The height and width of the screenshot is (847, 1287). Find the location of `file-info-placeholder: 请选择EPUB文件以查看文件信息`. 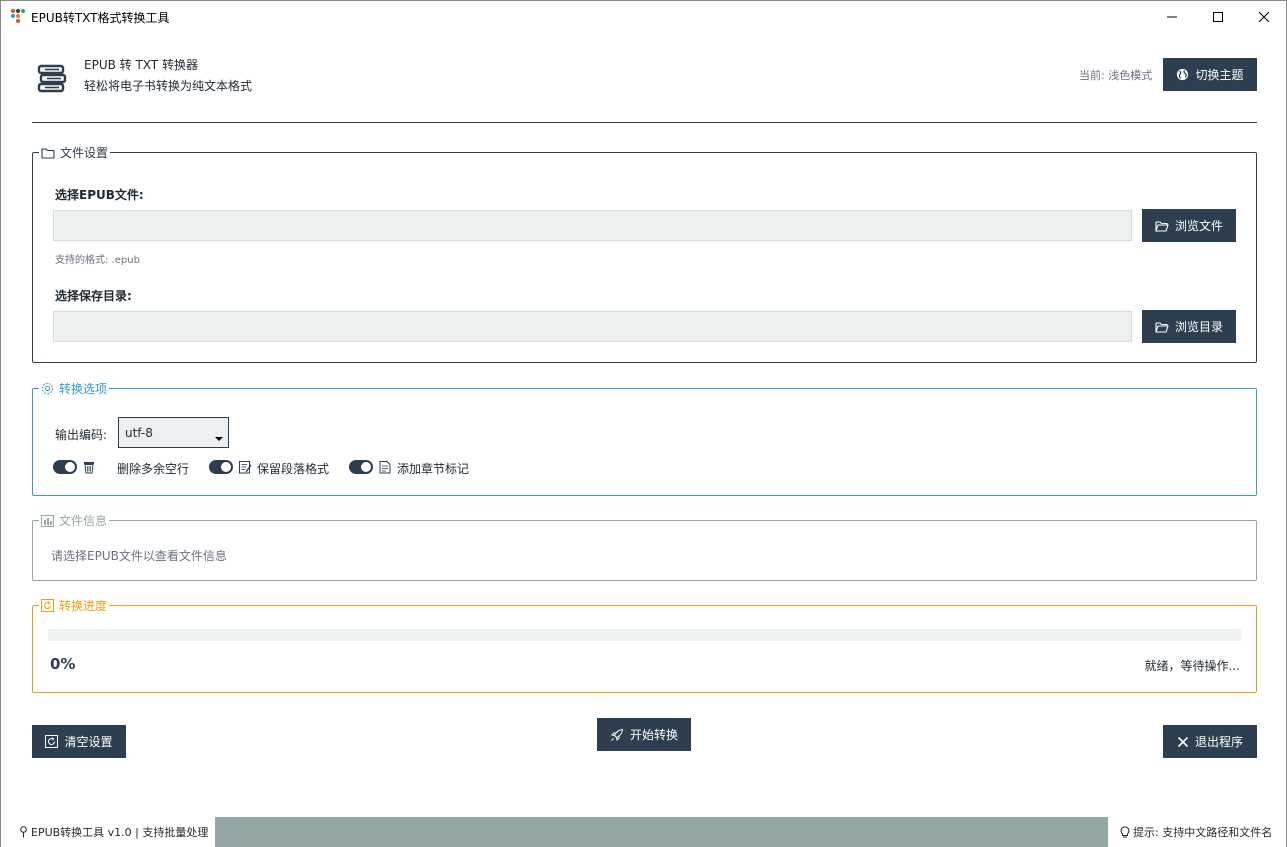

file-info-placeholder: 请选择EPUB文件以查看文件信息 is located at coordinates (139, 556).